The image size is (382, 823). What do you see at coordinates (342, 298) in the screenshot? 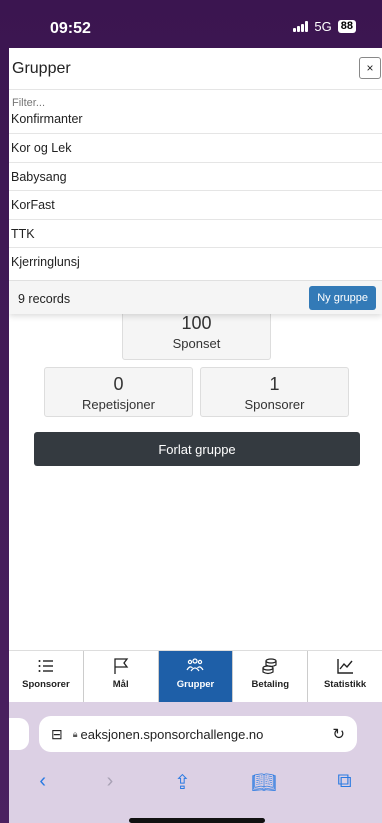
I see `new-group-button: Ny gruppe` at bounding box center [342, 298].